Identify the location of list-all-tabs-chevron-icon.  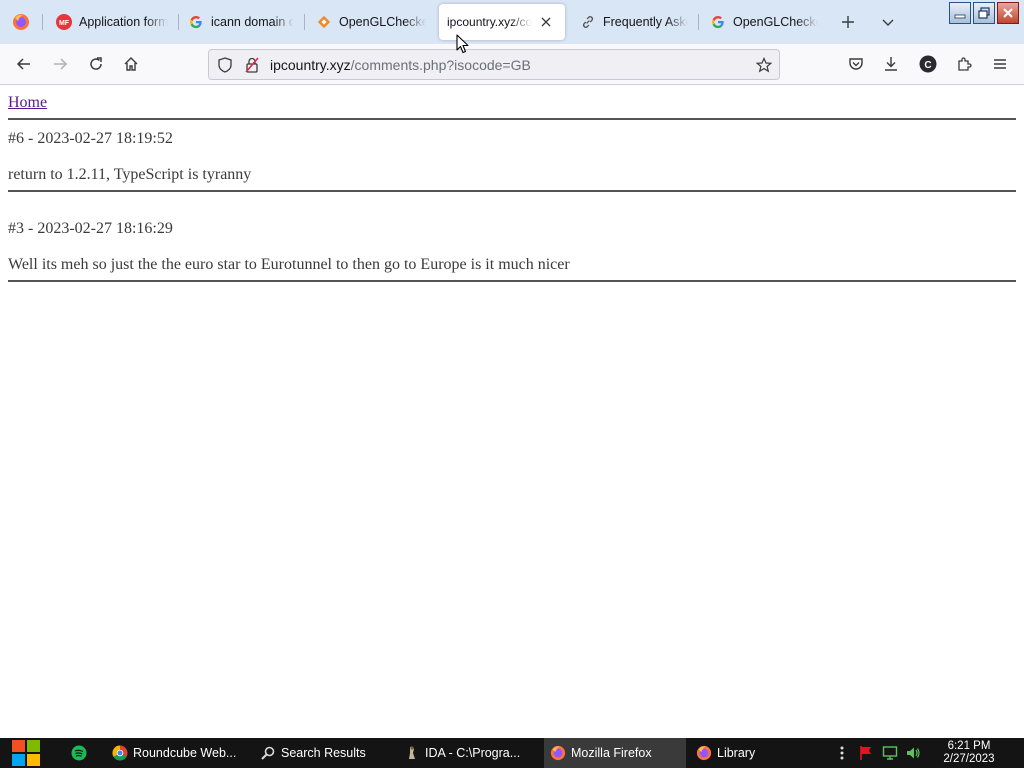
(888, 22).